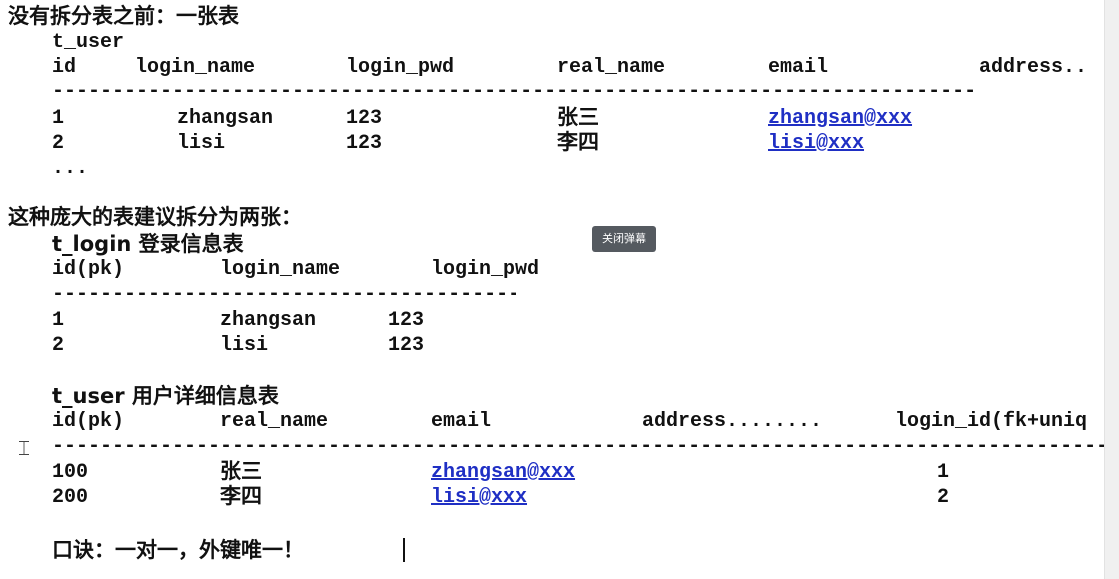  What do you see at coordinates (364, 118) in the screenshot?
I see `table1-row1-login-pwd: 123` at bounding box center [364, 118].